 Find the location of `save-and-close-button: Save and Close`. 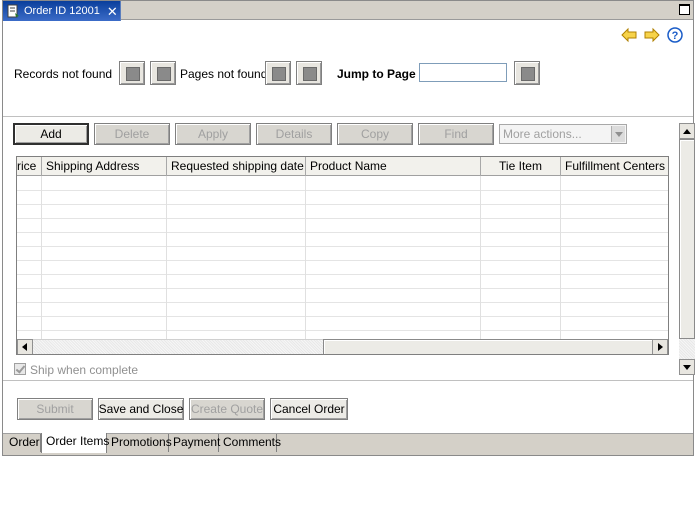

save-and-close-button: Save and Close is located at coordinates (141, 409).